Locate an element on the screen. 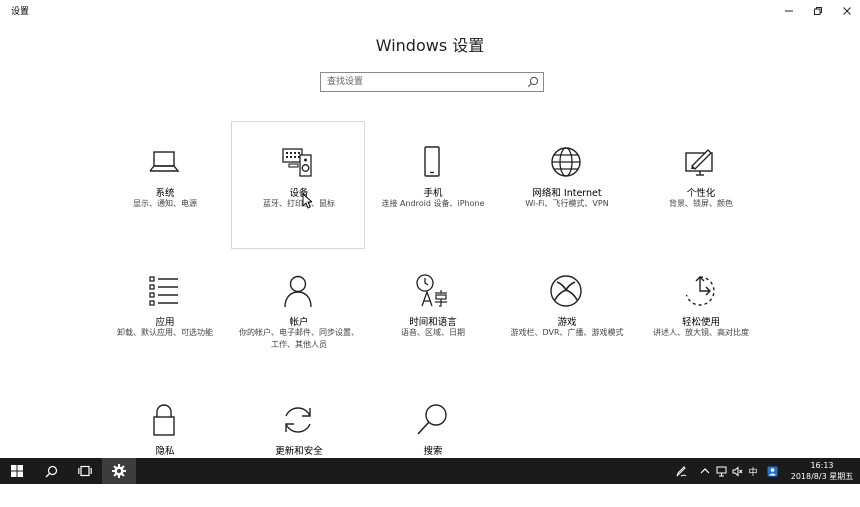 This screenshot has height=507, width=860. ime-mode-button: 中 is located at coordinates (753, 471).